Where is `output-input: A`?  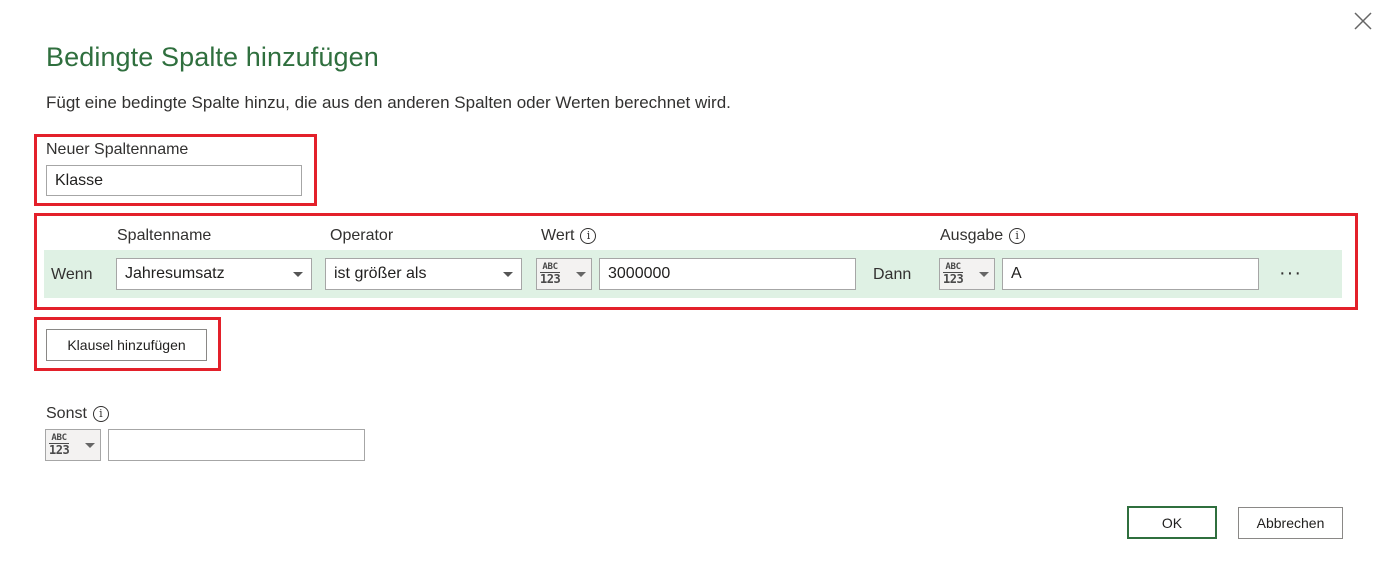 output-input: A is located at coordinates (1130, 274).